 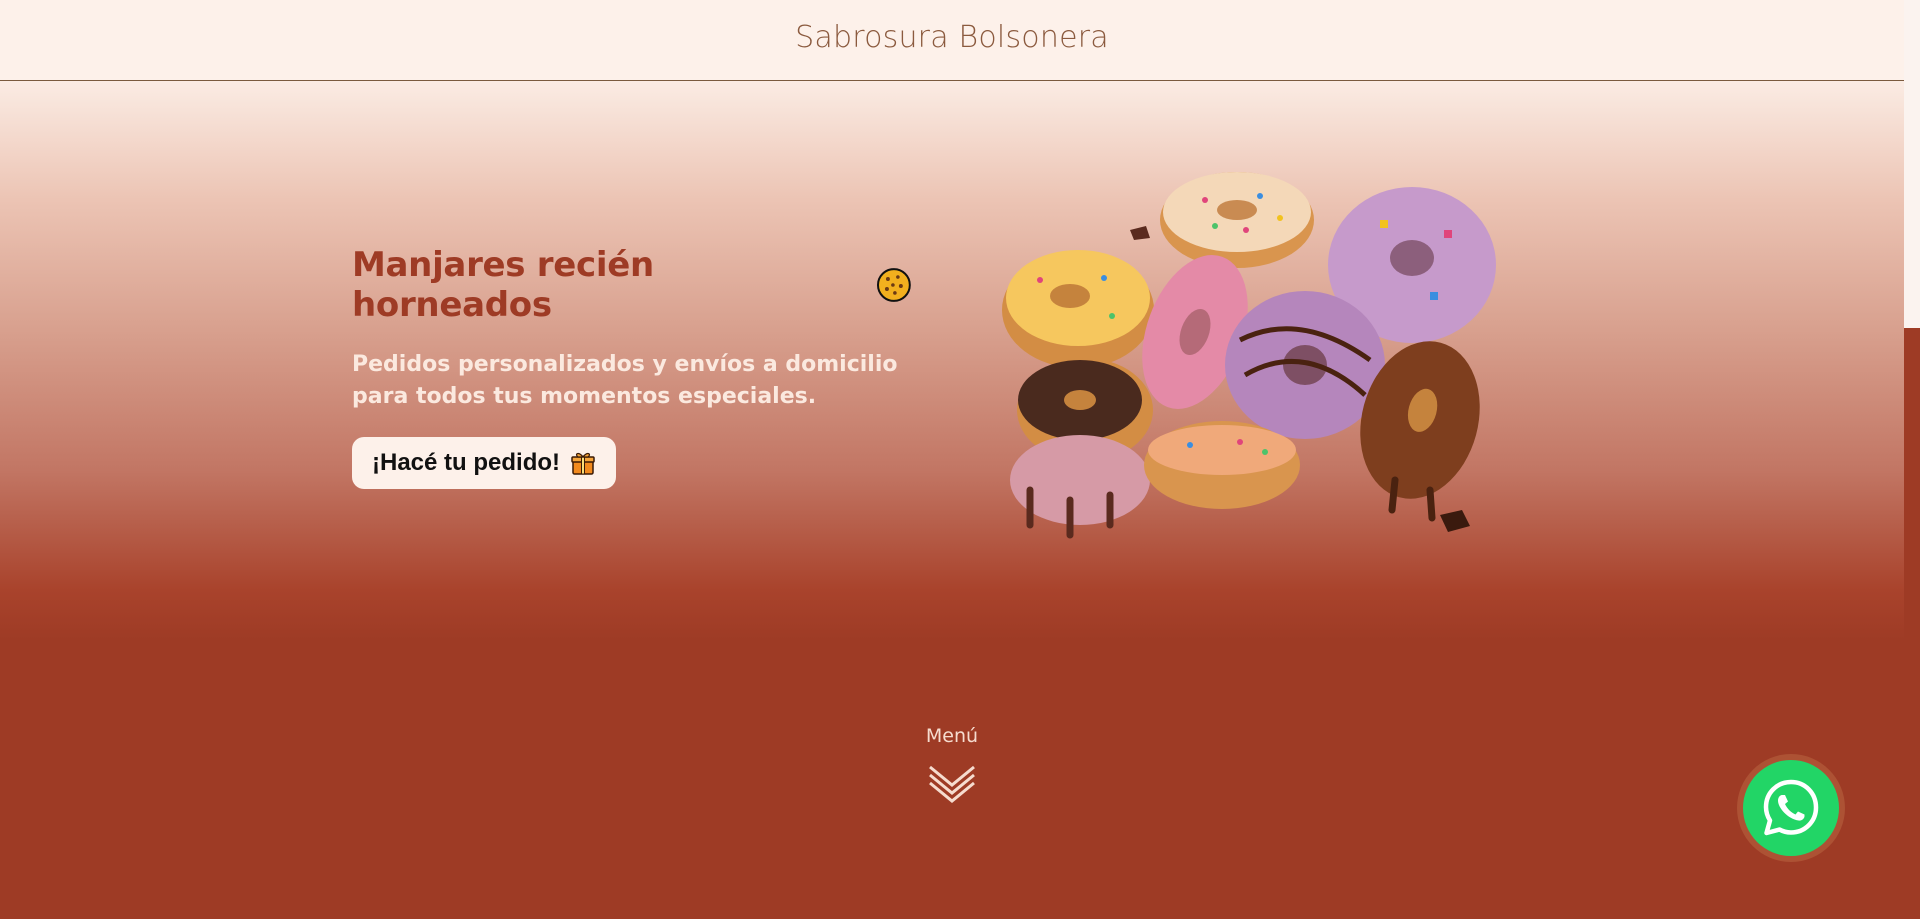 I want to click on brand-name: Sabrosura Bolsonera, so click(x=952, y=37).